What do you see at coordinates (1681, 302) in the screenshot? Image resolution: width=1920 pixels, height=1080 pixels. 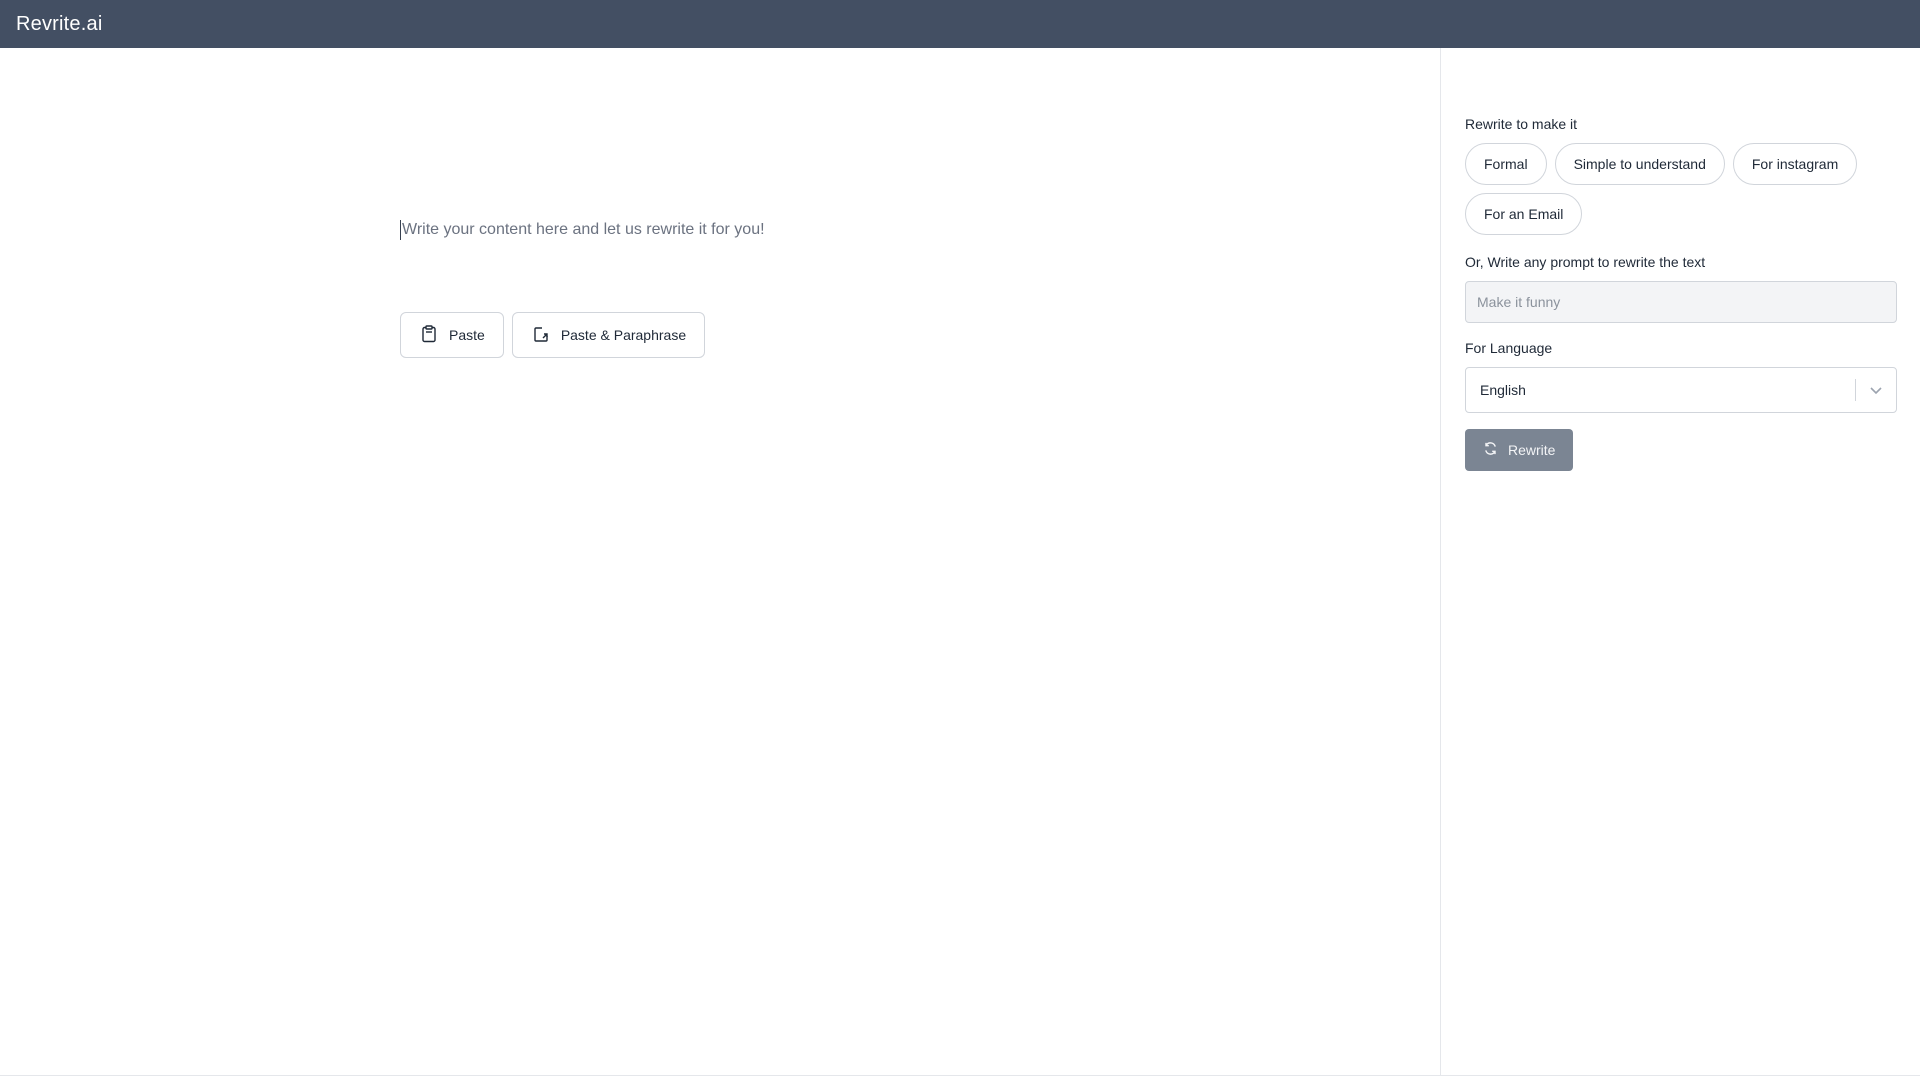 I see `prompt-input` at bounding box center [1681, 302].